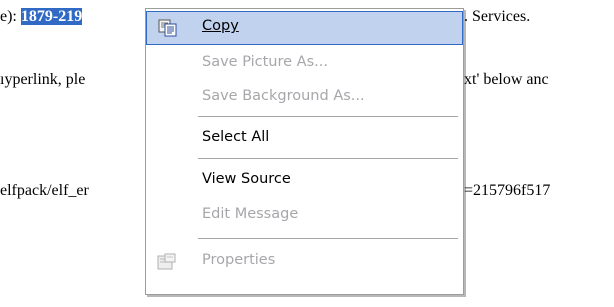 This screenshot has height=307, width=614. Describe the element at coordinates (8, 16) in the screenshot. I see `line1-prefix: e):` at that location.